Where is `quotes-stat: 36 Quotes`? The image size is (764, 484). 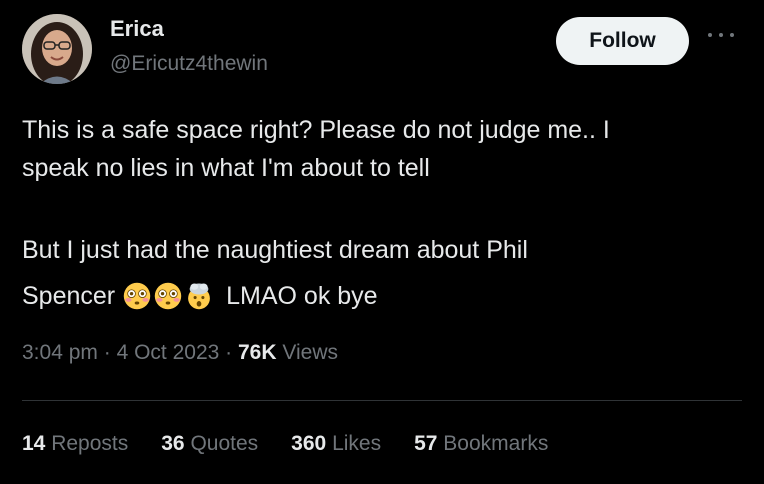 quotes-stat: 36 Quotes is located at coordinates (209, 444).